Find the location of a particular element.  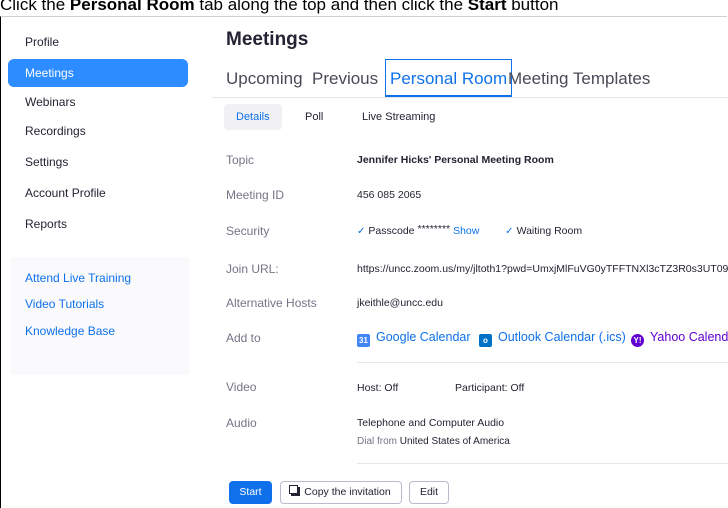

sidebar-item-reports: Reports is located at coordinates (98, 224).